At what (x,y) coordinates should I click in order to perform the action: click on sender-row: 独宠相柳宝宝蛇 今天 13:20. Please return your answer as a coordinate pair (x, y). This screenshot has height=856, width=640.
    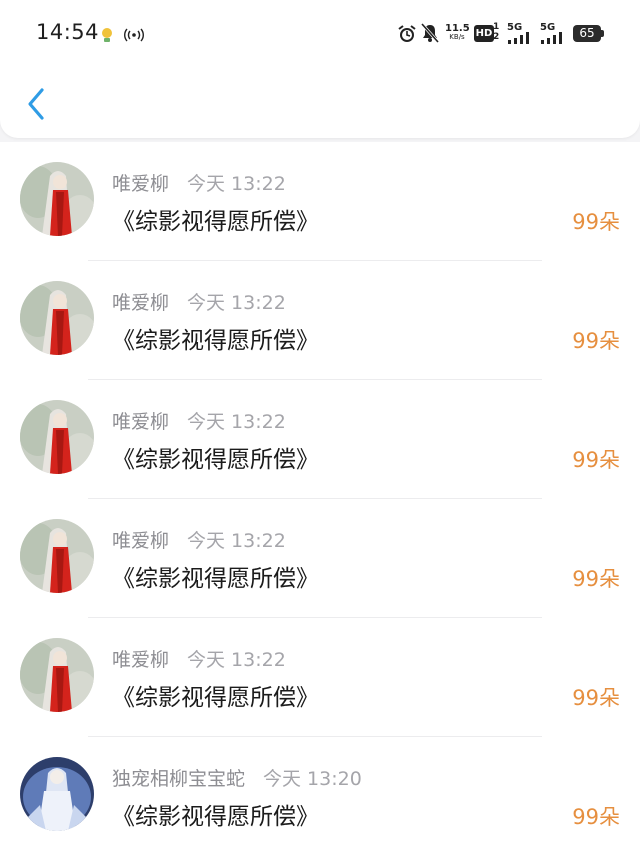
    Looking at the image, I should click on (237, 777).